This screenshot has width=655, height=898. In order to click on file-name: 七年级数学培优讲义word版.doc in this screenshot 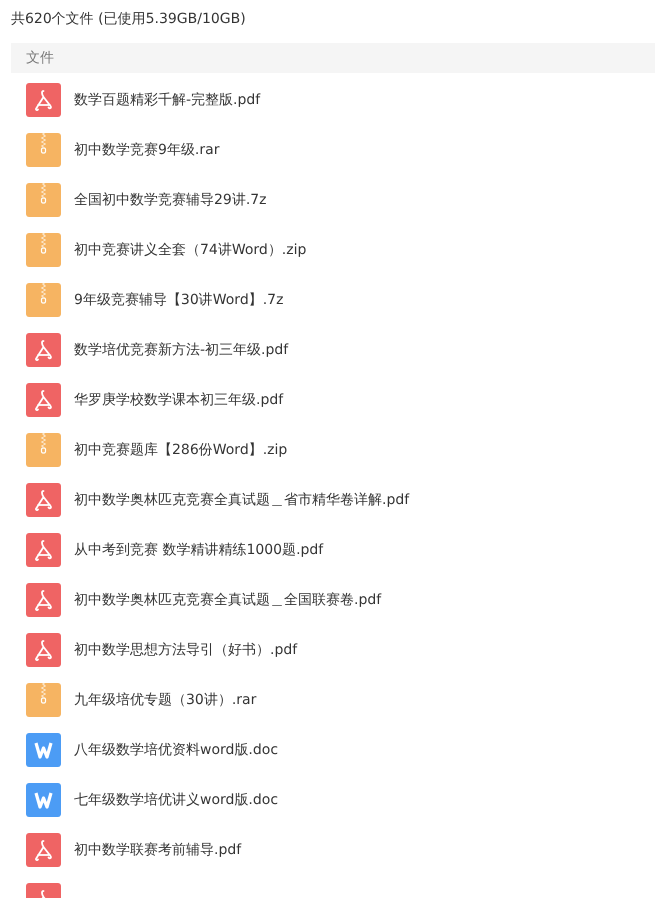, I will do `click(176, 800)`.